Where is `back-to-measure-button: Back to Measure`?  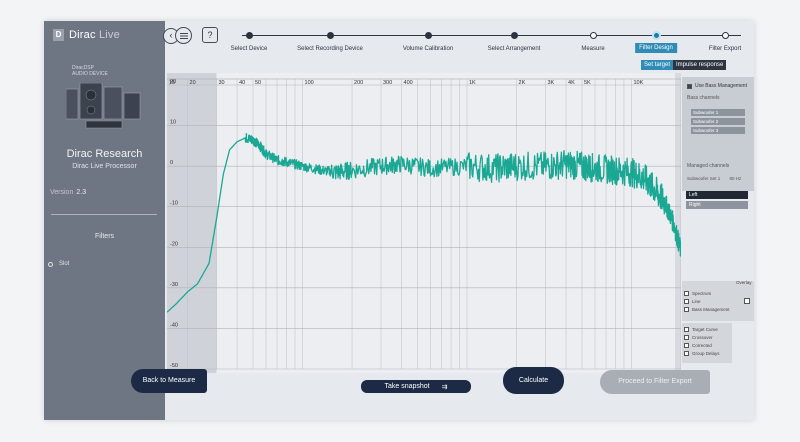 back-to-measure-button: Back to Measure is located at coordinates (169, 381).